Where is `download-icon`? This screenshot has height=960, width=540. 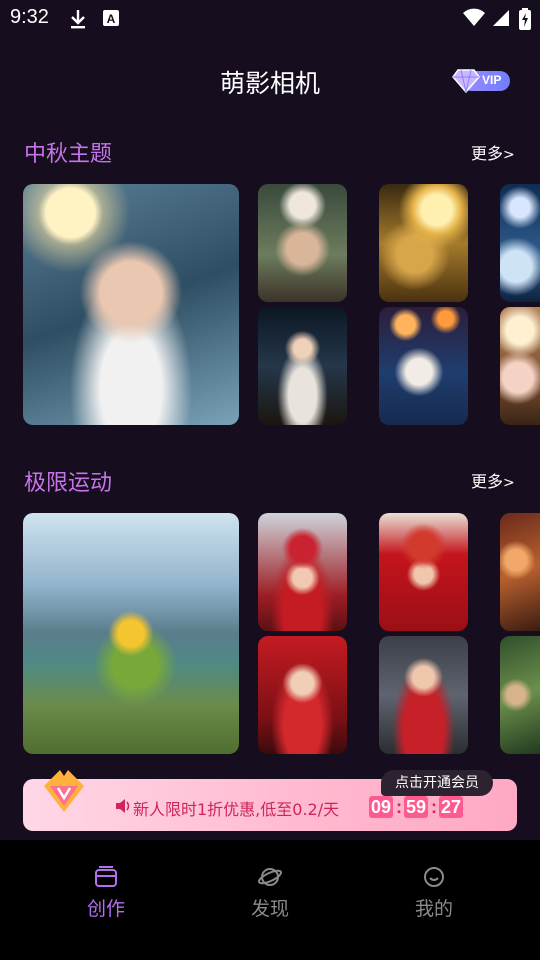
download-icon is located at coordinates (78, 21).